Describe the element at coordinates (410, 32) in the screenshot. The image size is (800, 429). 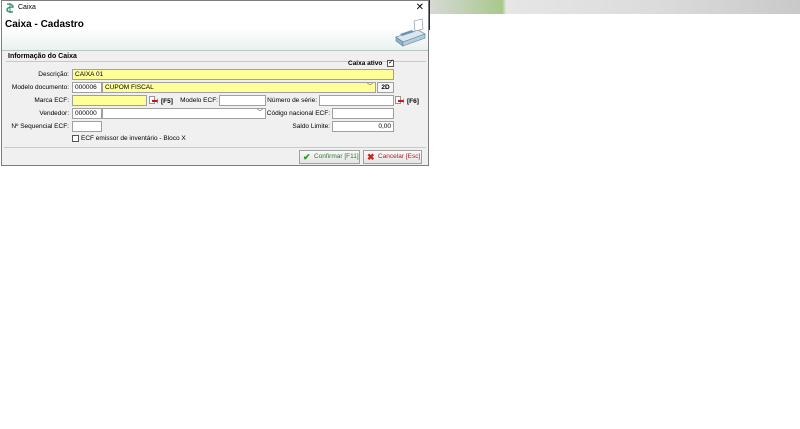
I see `cash-register-icon` at that location.